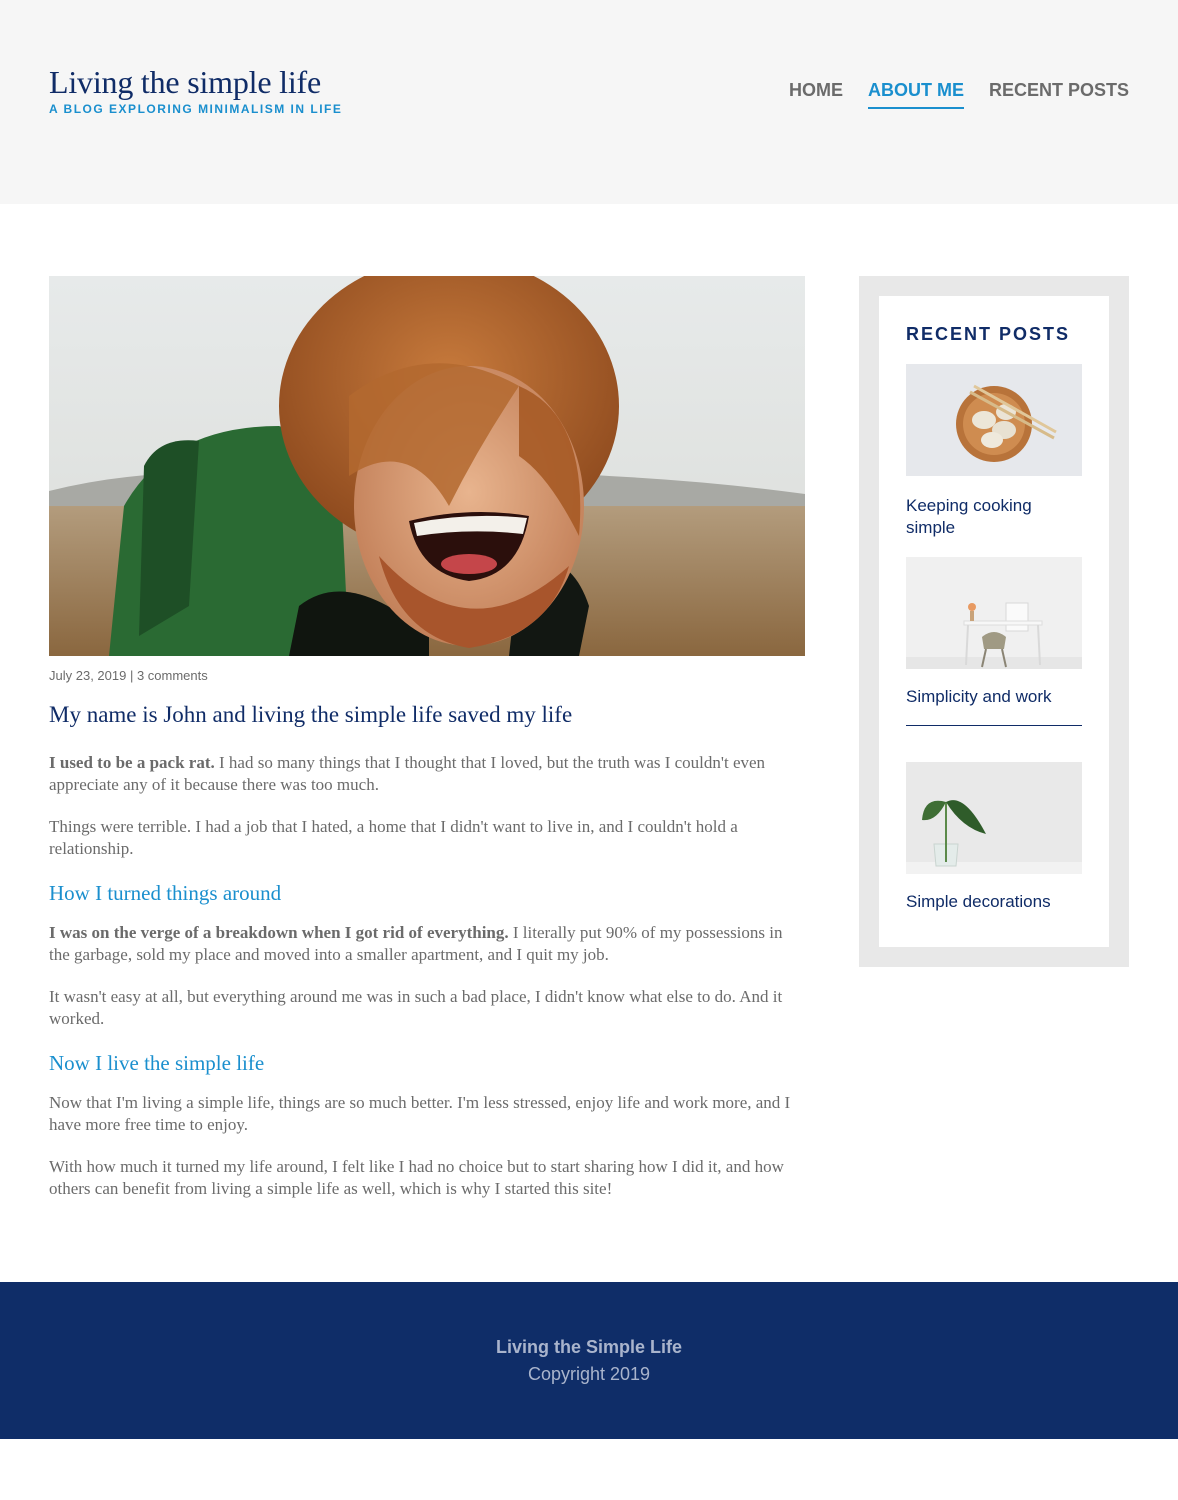 The image size is (1178, 1500). I want to click on post-meta: July 23, 2019 | 3 comments, so click(427, 676).